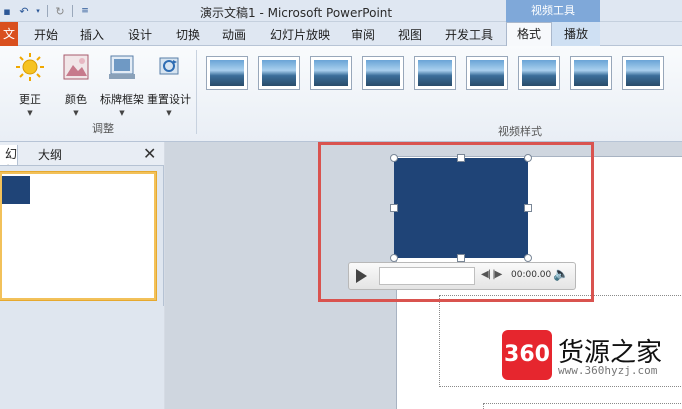  What do you see at coordinates (361, 276) in the screenshot?
I see `play-icon` at bounding box center [361, 276].